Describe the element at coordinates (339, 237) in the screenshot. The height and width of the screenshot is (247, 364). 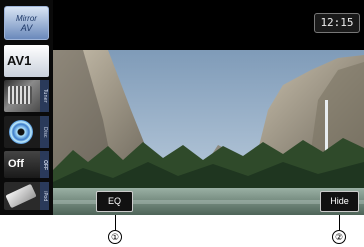
I see `callout-2: ②` at that location.